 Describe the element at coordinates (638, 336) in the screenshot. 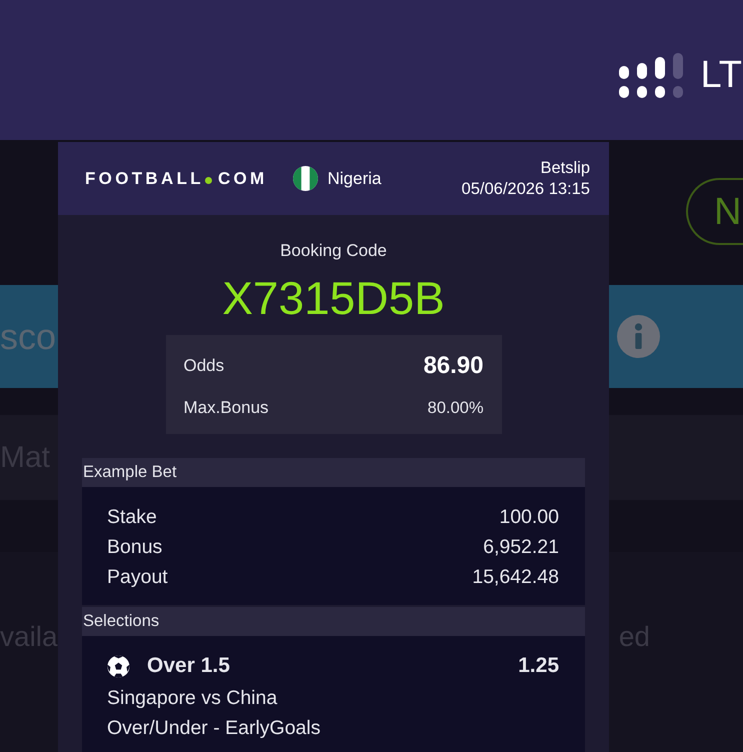

I see `info-icon` at that location.